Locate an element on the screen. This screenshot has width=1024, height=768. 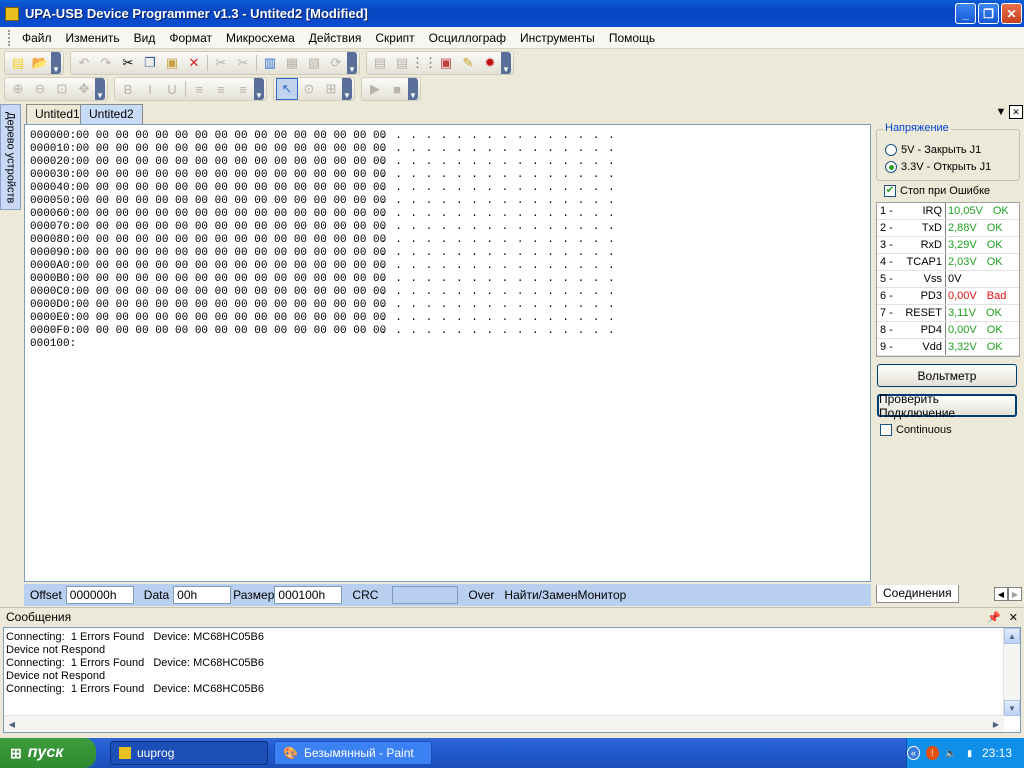
stop-icon: ■ is located at coordinates (397, 89).